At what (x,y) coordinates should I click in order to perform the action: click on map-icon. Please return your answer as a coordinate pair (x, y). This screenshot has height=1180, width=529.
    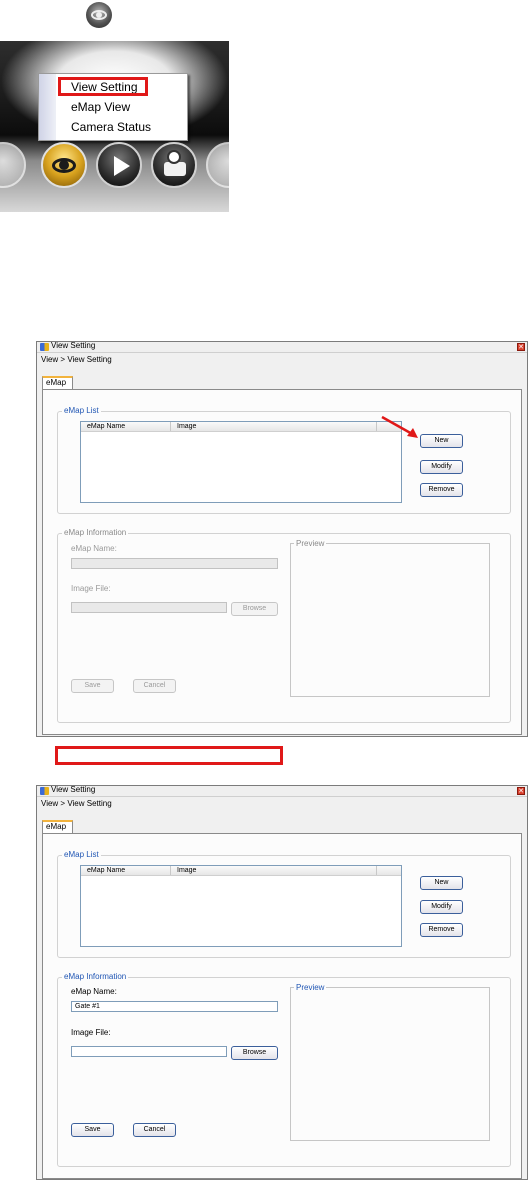
    Looking at the image, I should click on (175, 169).